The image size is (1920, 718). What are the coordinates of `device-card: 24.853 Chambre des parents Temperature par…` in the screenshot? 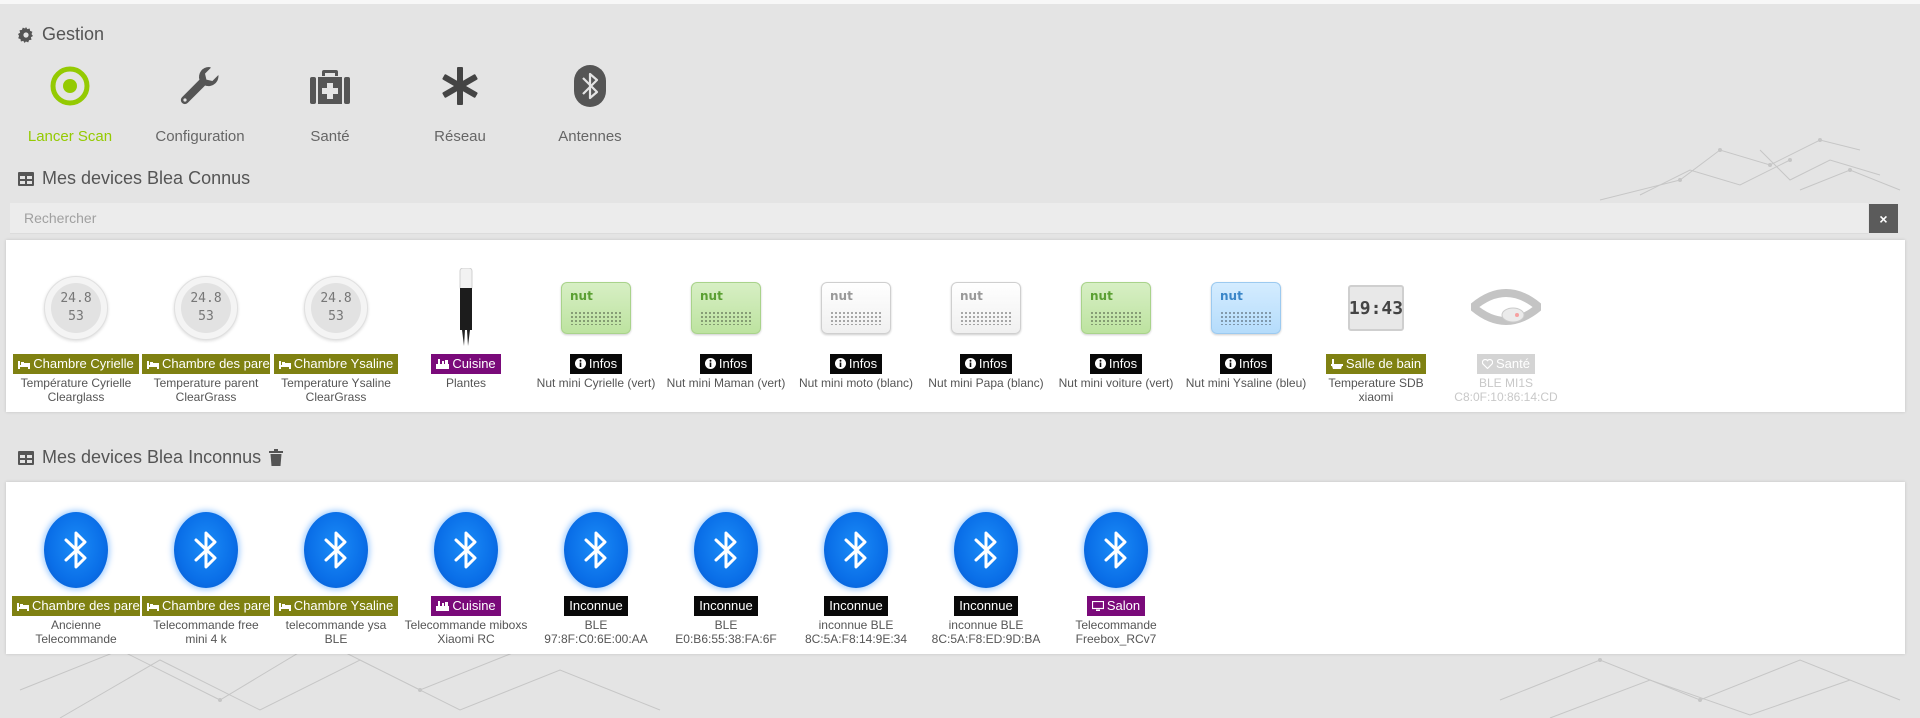 It's located at (206, 333).